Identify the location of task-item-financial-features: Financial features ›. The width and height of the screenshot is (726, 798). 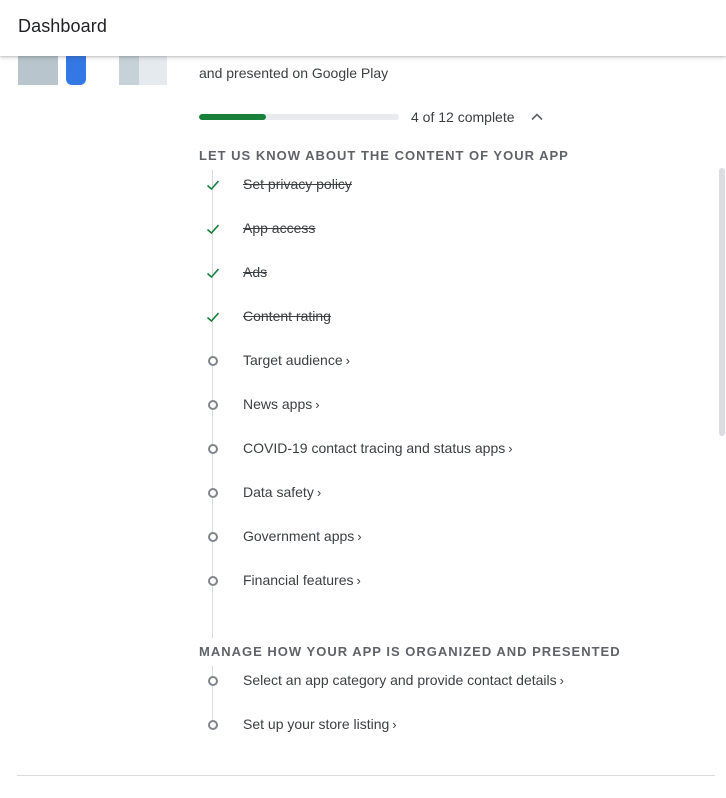
(350, 581).